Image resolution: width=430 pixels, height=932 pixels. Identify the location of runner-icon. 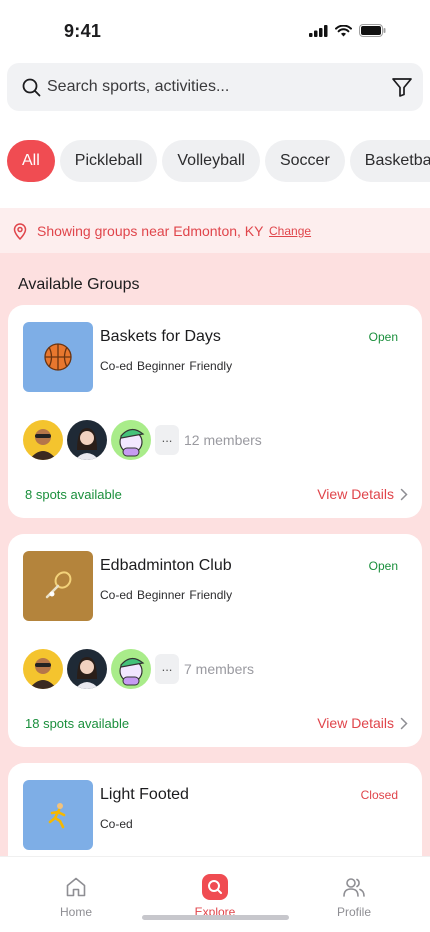
(57, 816).